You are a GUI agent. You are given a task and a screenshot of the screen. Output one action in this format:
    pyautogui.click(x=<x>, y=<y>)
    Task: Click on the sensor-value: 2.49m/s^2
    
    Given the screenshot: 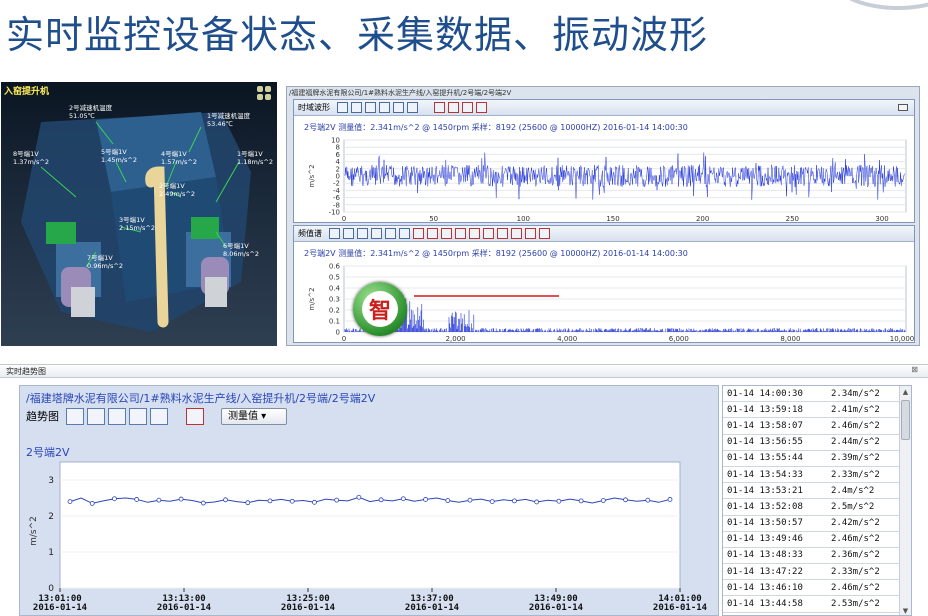 What is the action you would take?
    pyautogui.click(x=177, y=194)
    